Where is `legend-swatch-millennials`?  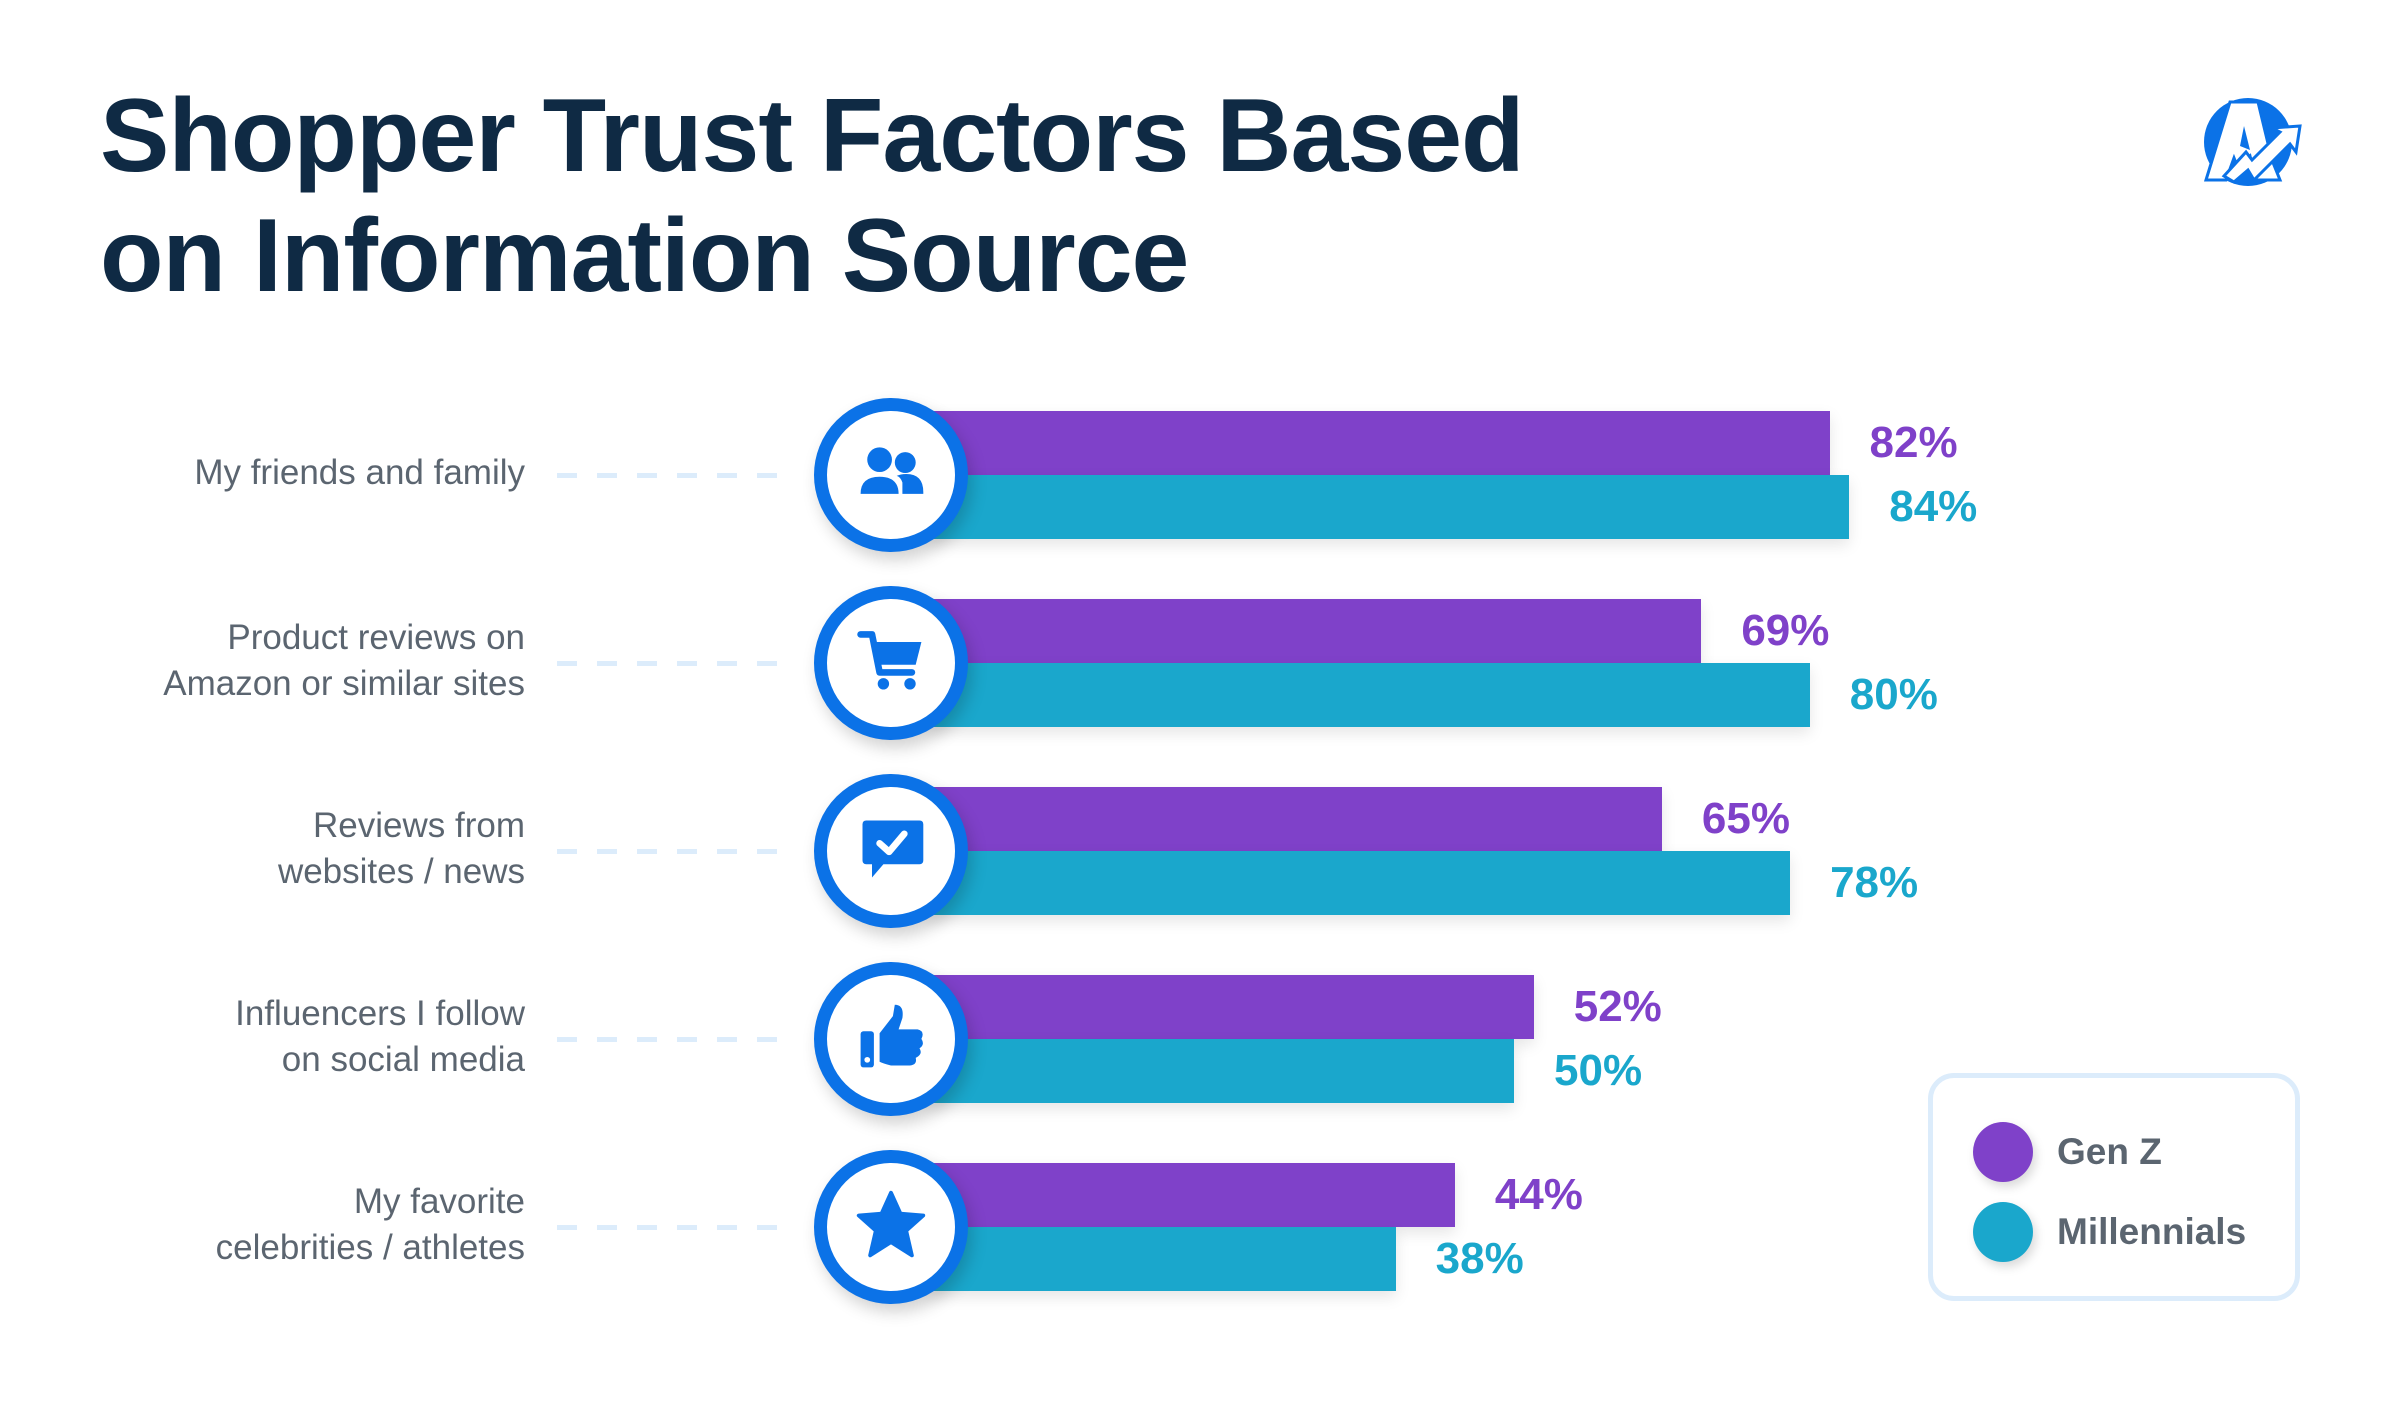
legend-swatch-millennials is located at coordinates (2003, 1232).